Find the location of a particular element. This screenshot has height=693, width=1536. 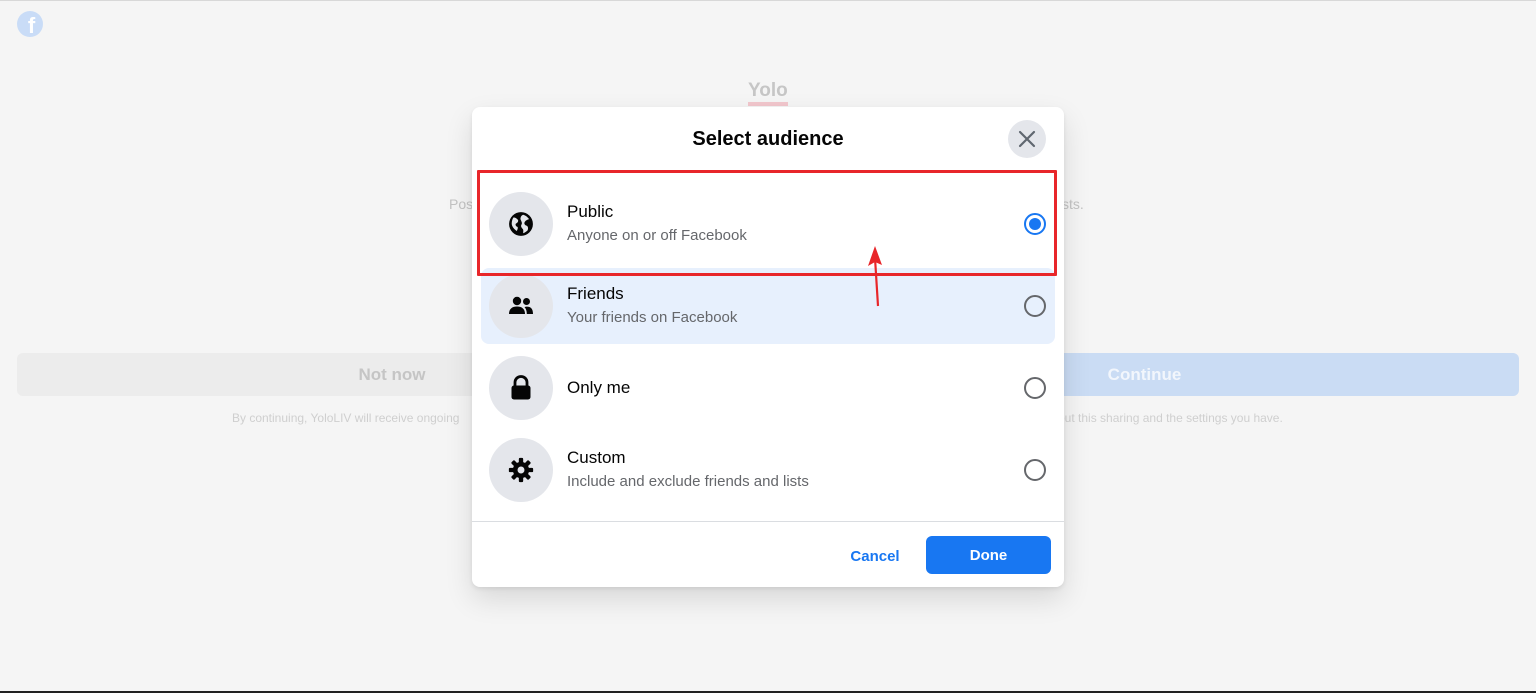

option-text: Friends Your friends on Facebook is located at coordinates (795, 306).